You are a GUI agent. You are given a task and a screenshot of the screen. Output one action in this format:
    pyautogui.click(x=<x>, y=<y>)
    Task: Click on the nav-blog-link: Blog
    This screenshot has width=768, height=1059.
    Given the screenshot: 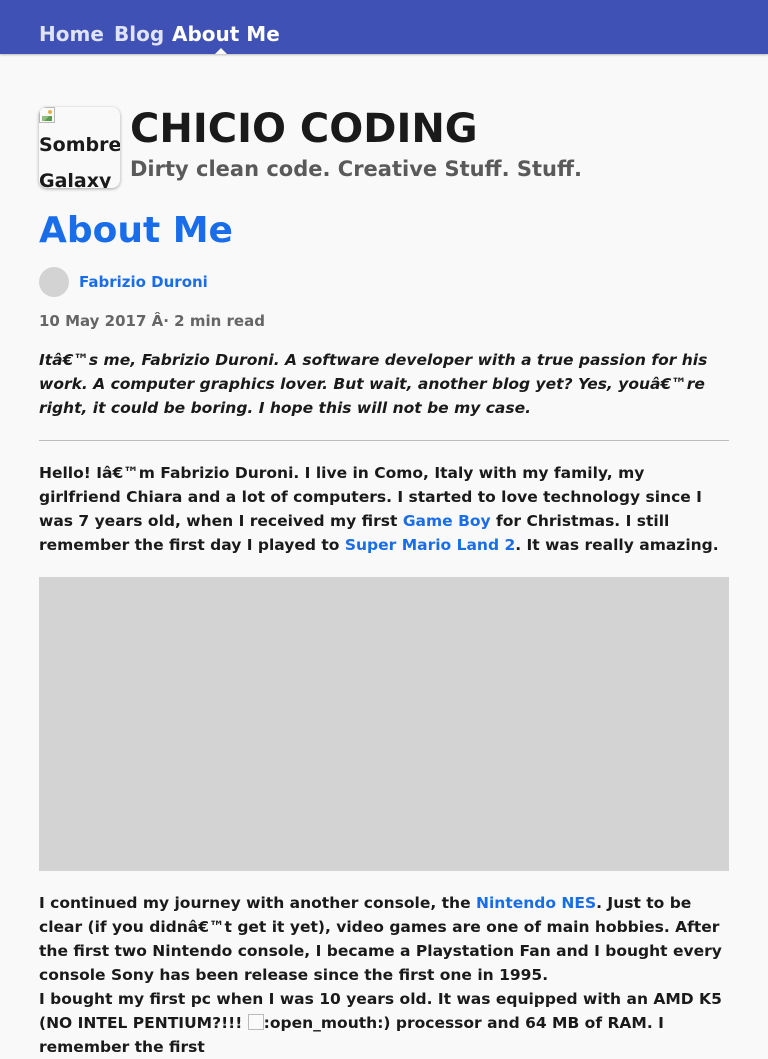 What is the action you would take?
    pyautogui.click(x=139, y=34)
    